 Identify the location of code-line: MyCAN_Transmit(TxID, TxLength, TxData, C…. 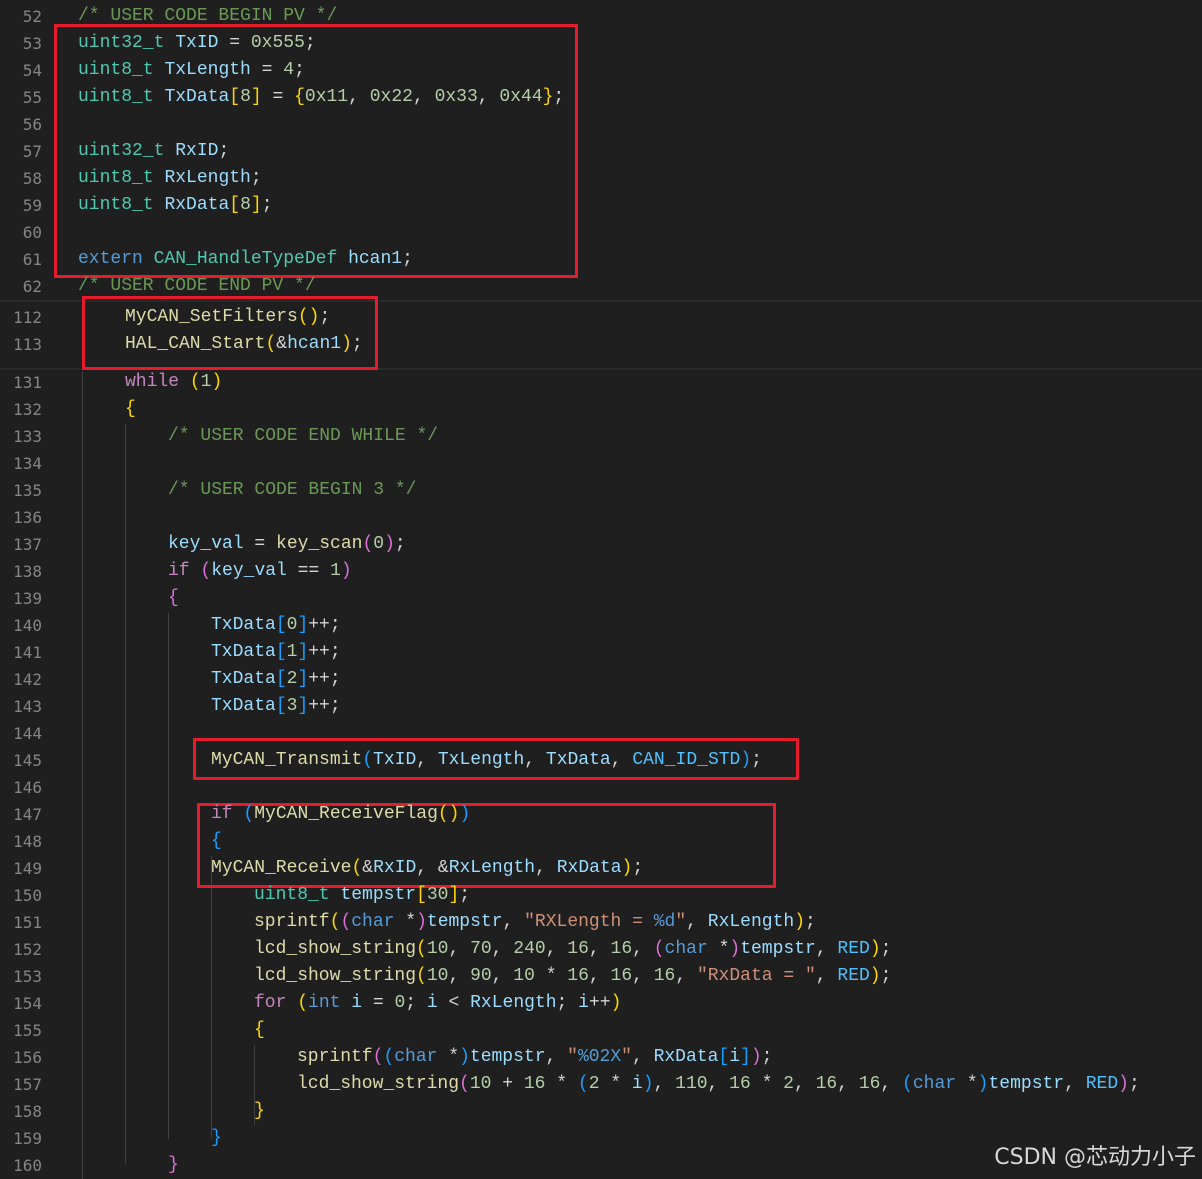
(486, 760).